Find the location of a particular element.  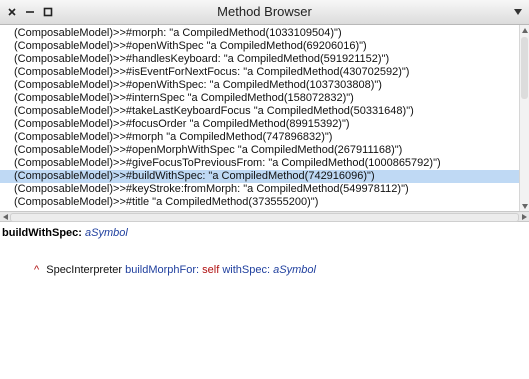

scroll-left-icon is located at coordinates (5, 217).